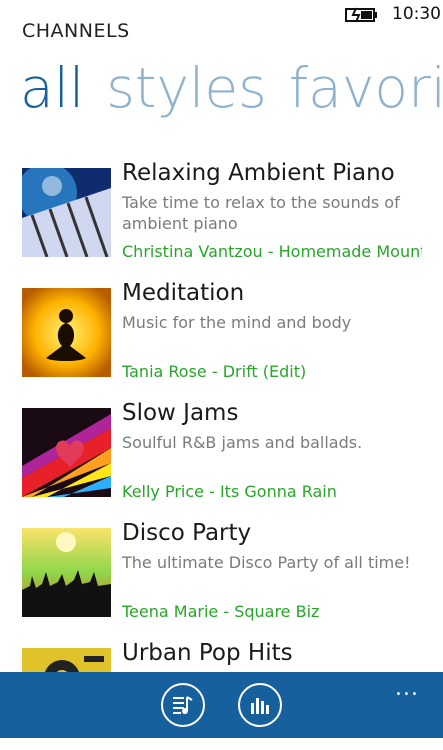  What do you see at coordinates (229, 491) in the screenshot?
I see `now-playing-artist: Kelly Price - Its Gonna Rain` at bounding box center [229, 491].